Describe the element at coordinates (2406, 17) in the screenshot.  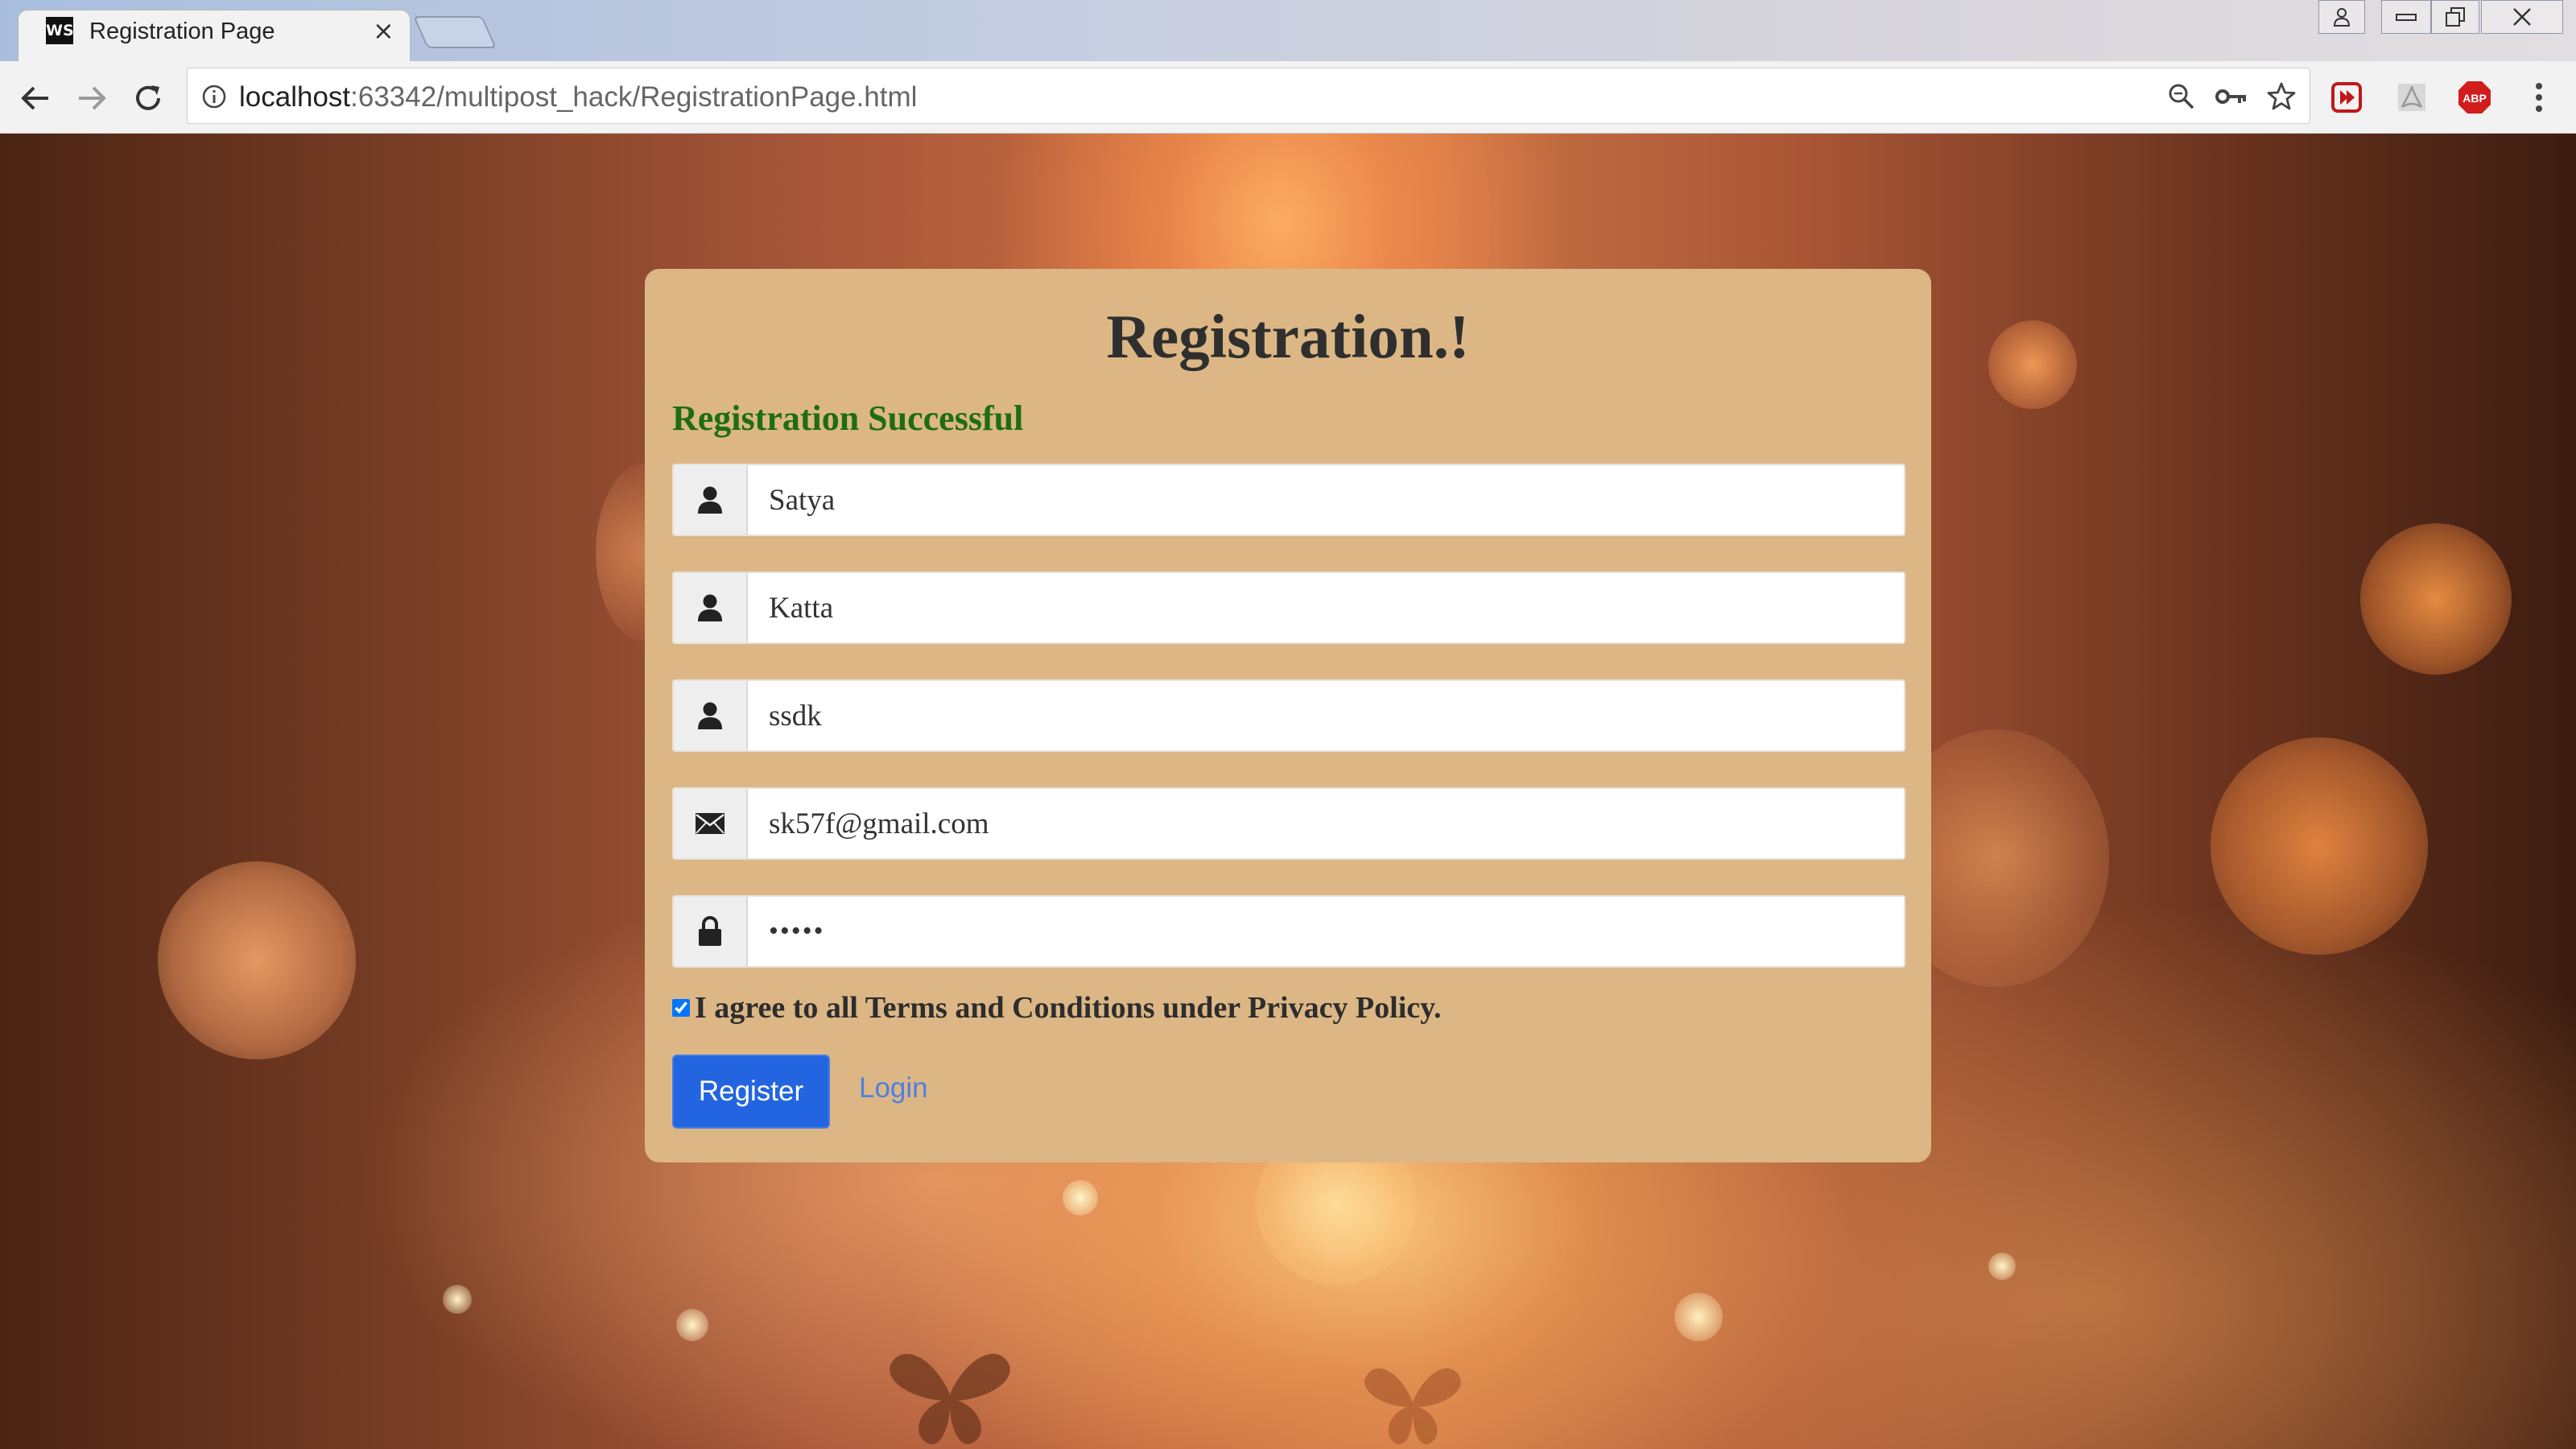
I see `minimize-window-icon` at that location.